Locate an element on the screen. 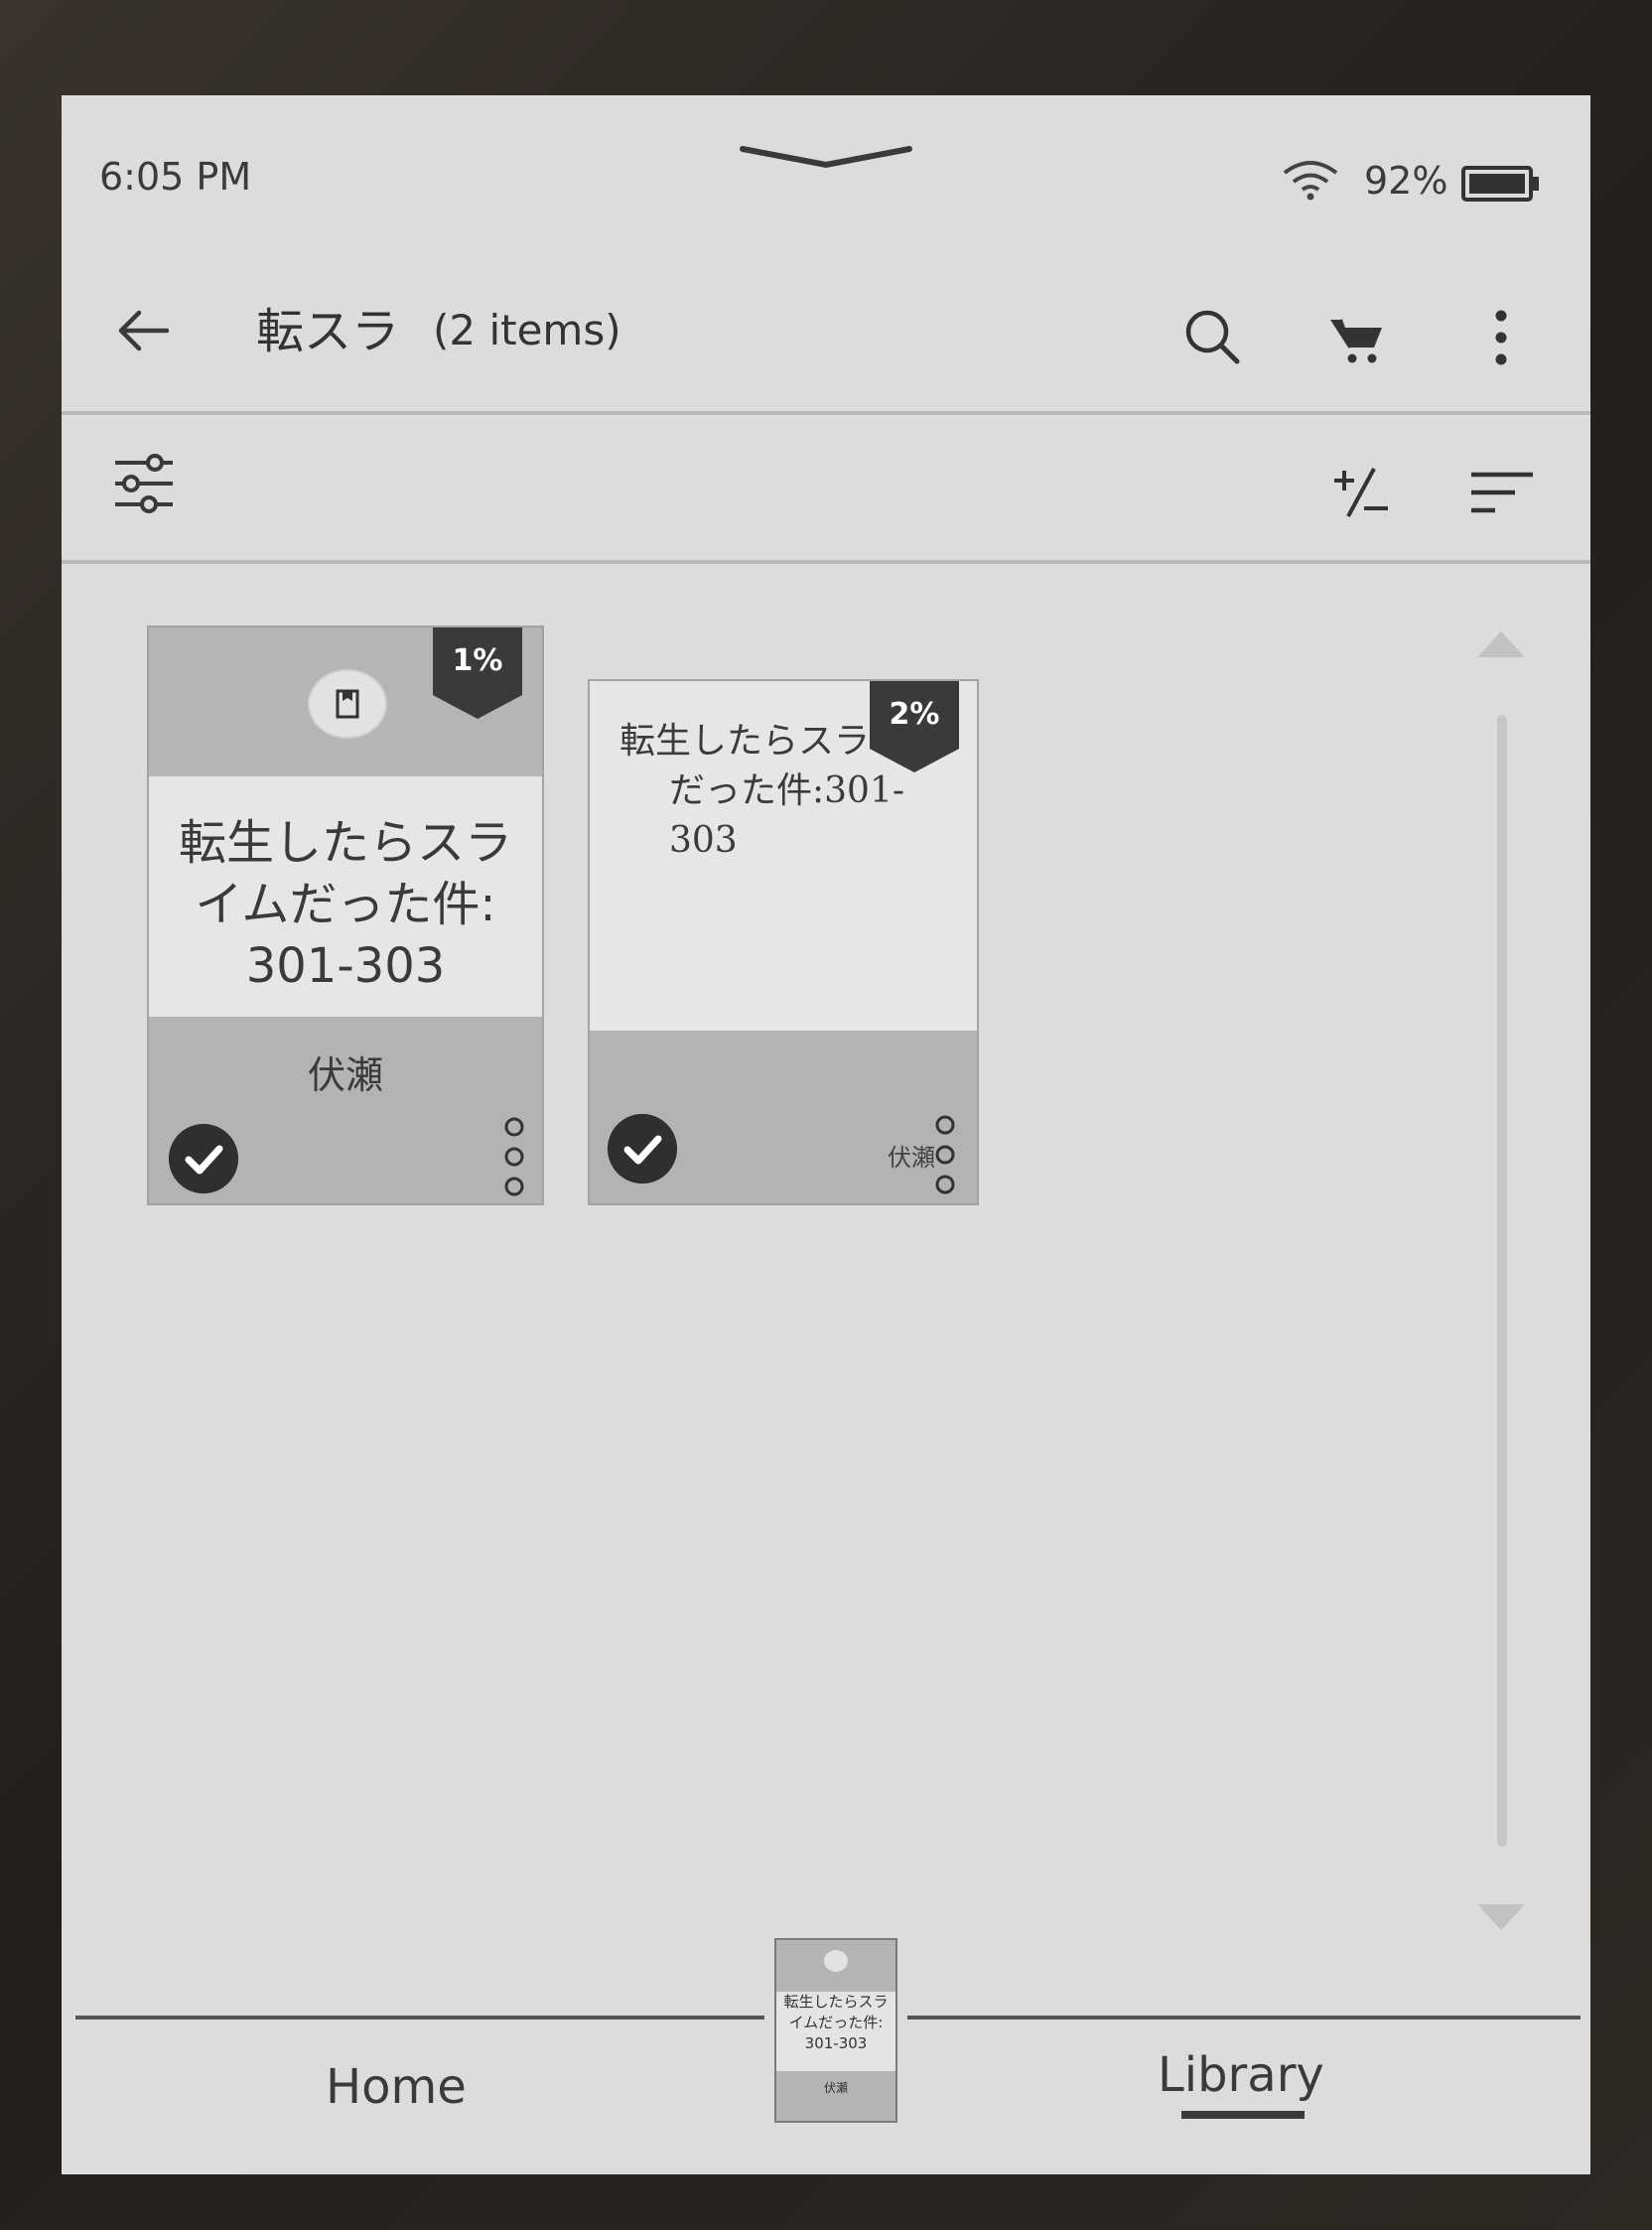 Image resolution: width=1652 pixels, height=2230 pixels. scroll-up-arrow-icon is located at coordinates (1501, 644).